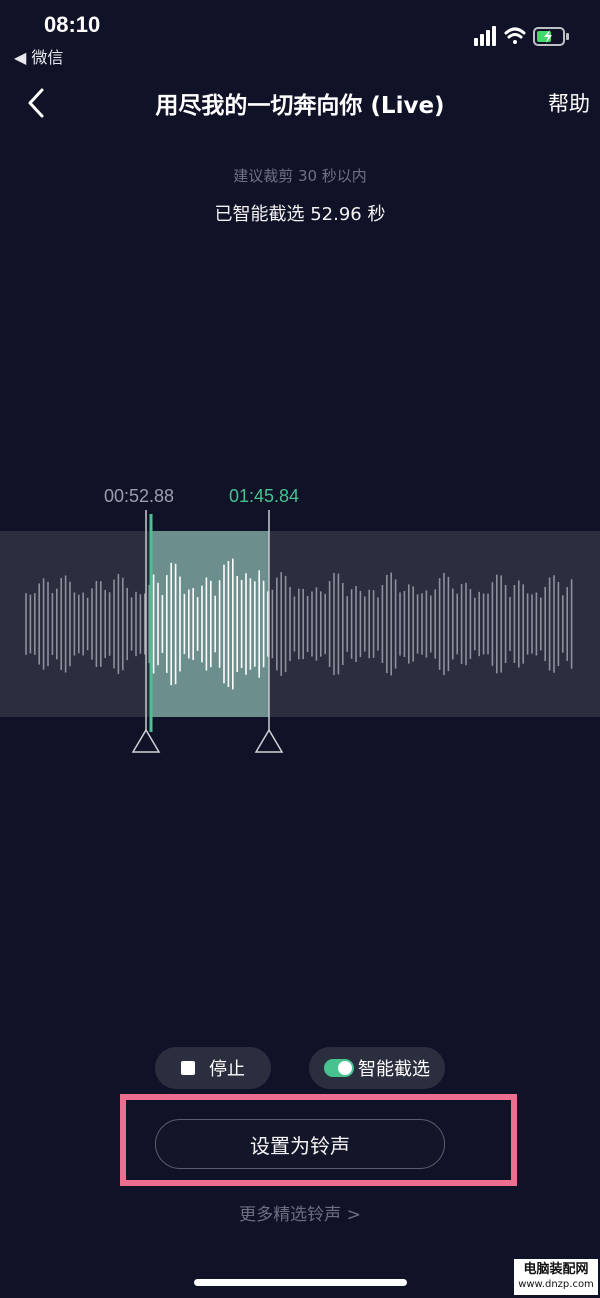  What do you see at coordinates (299, 624) in the screenshot?
I see `waveform-bars` at bounding box center [299, 624].